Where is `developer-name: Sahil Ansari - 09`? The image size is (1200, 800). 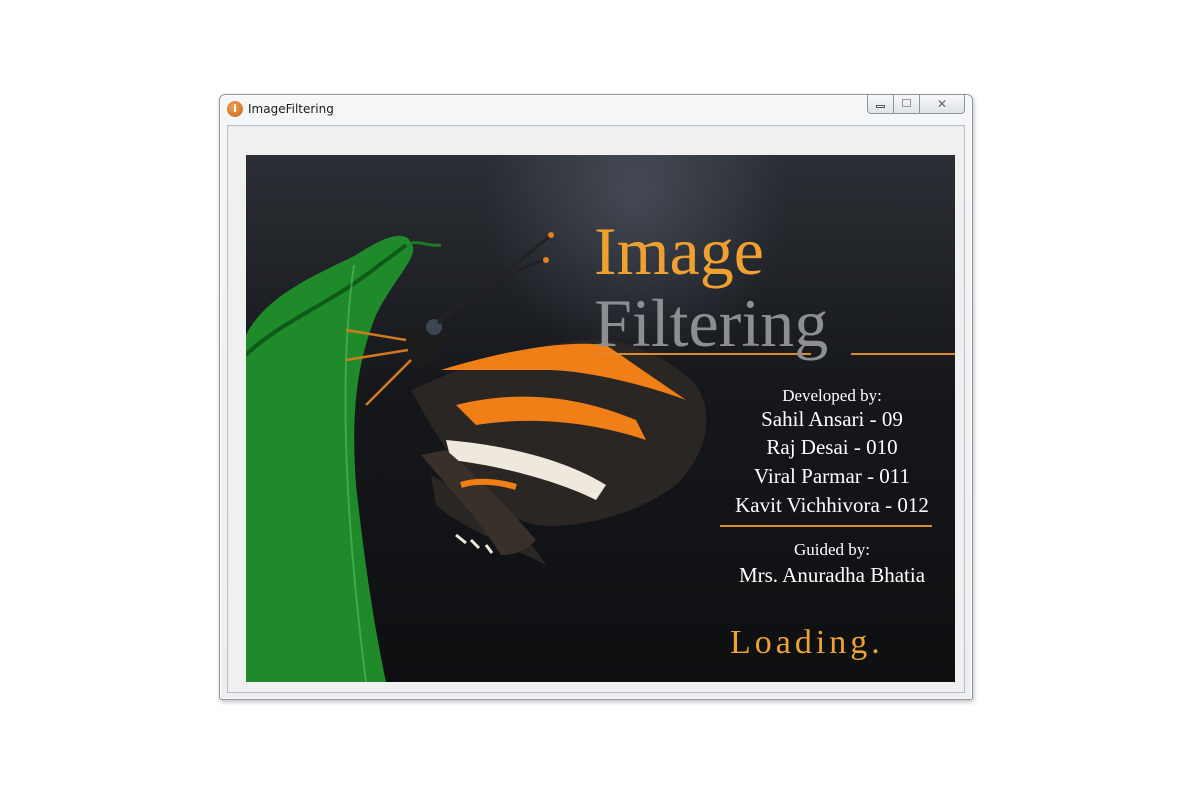
developer-name: Sahil Ansari - 09 is located at coordinates (832, 419).